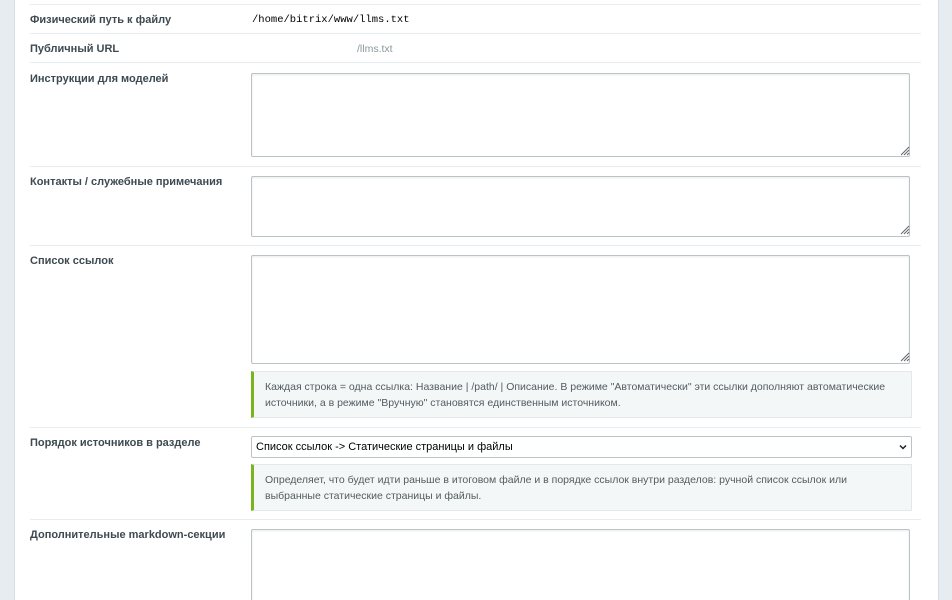 The height and width of the screenshot is (600, 952). I want to click on links-list-label: Список ссылок, so click(72, 261).